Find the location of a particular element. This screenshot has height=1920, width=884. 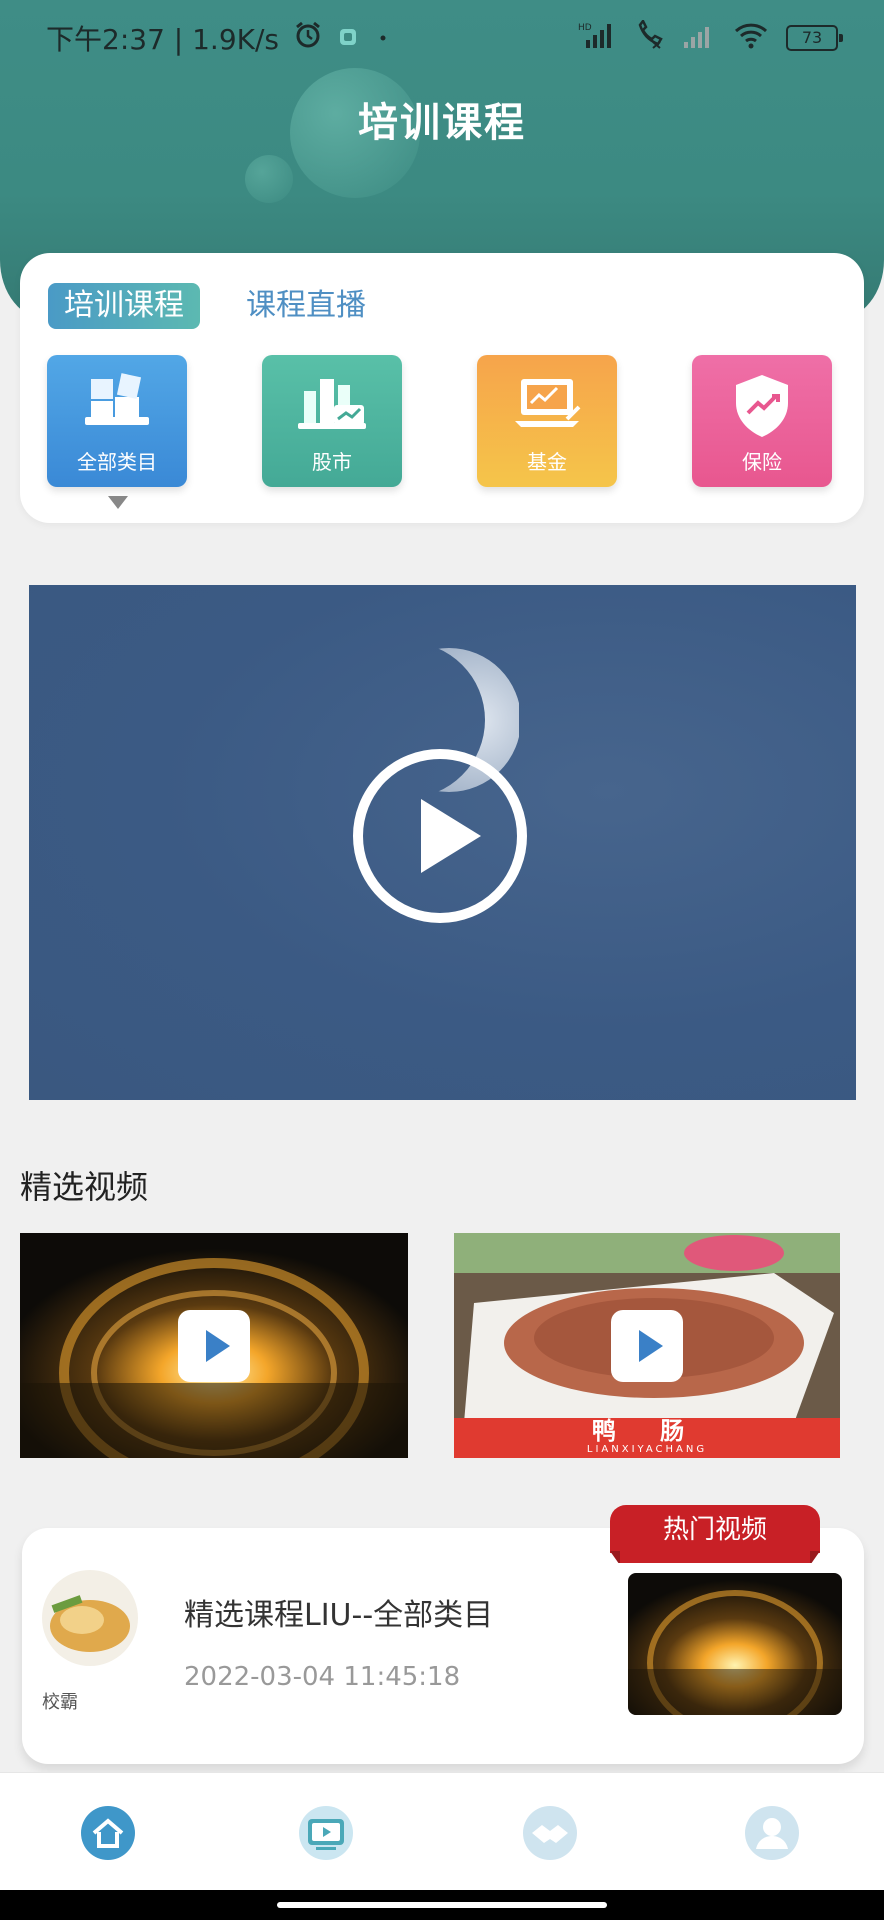

hd-signal-icon: HD is located at coordinates (597, 38).